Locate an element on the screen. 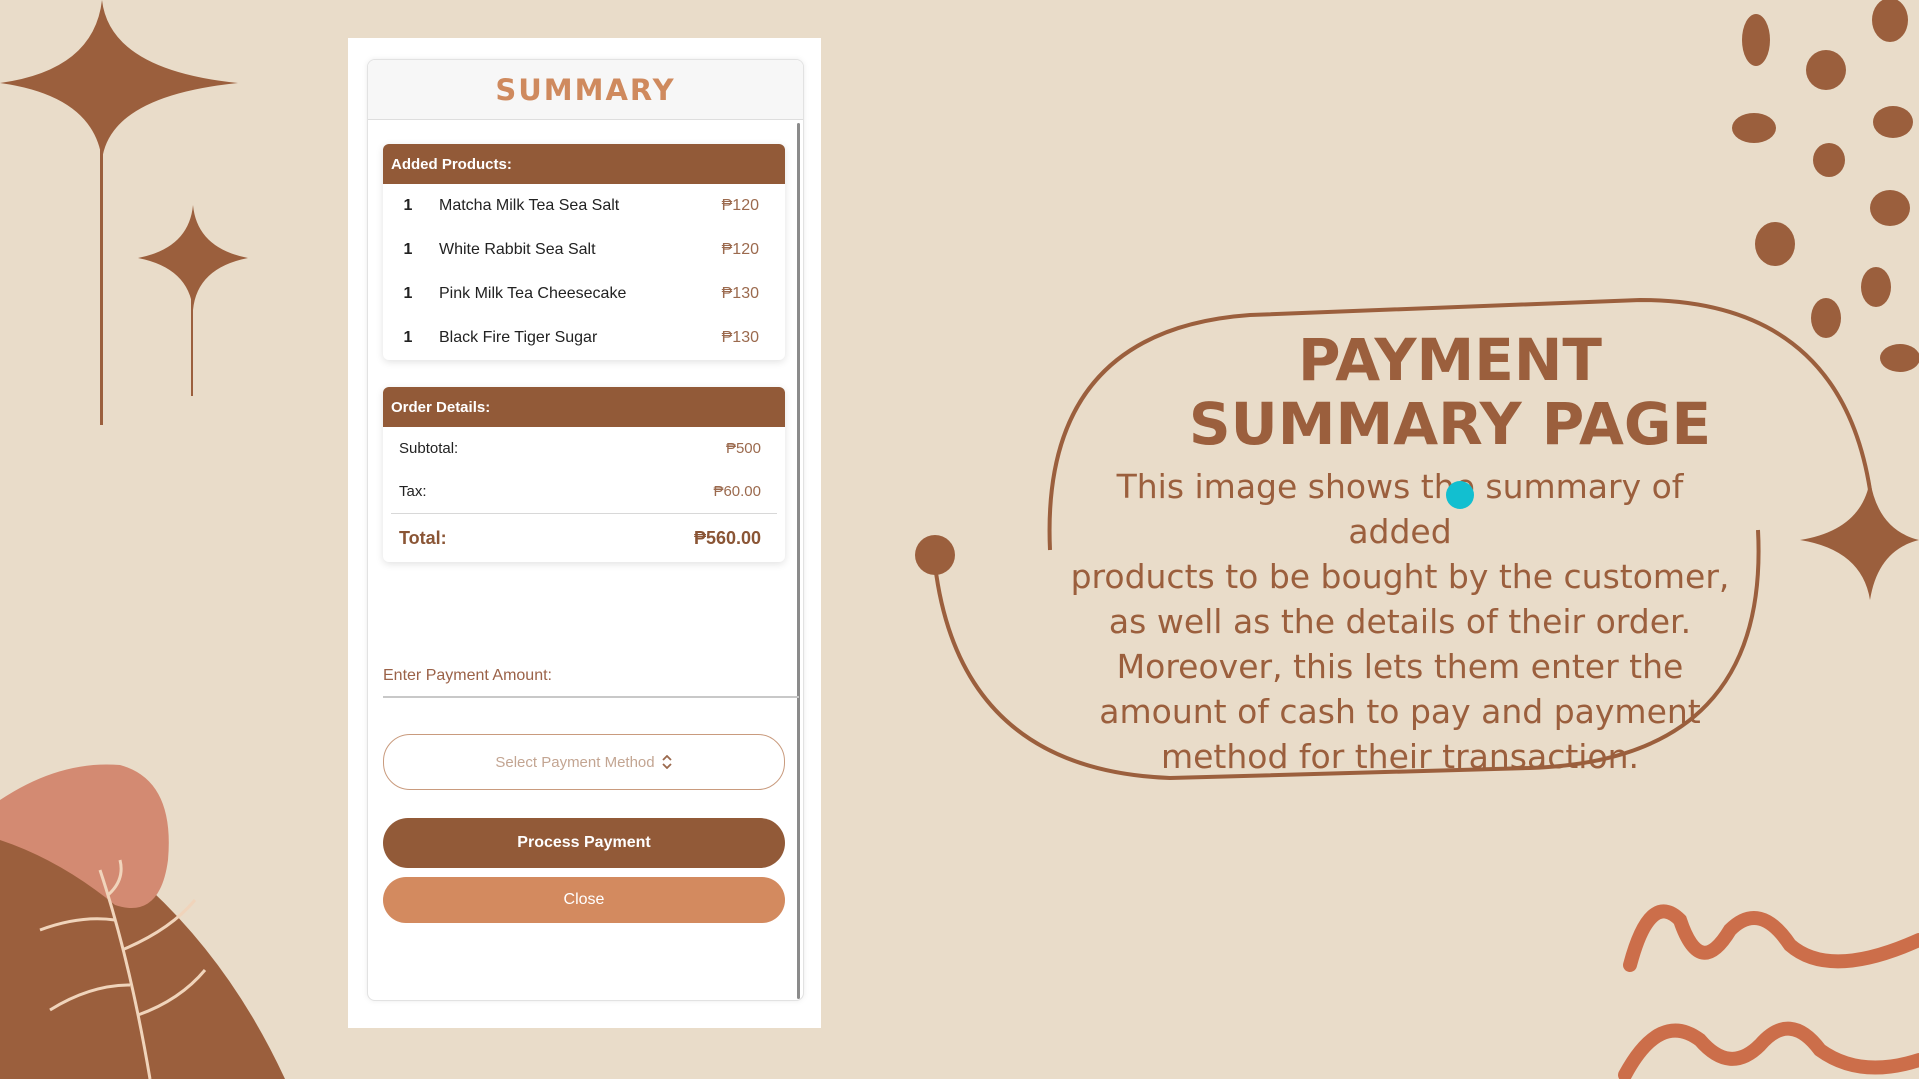 The width and height of the screenshot is (1919, 1079). payment-method-label: Select Payment Method is located at coordinates (575, 762).